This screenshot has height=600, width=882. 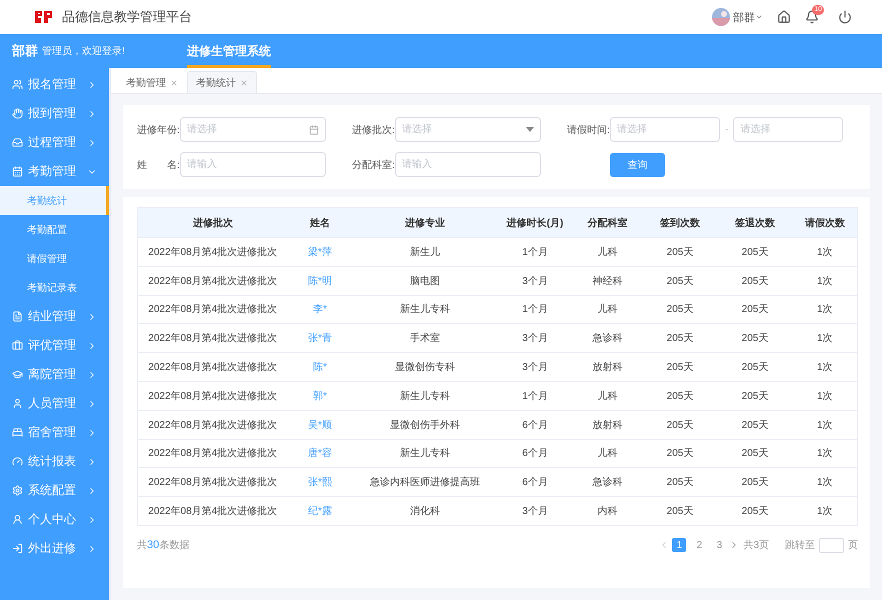 I want to click on sidebar-subitem: 考勤记录表, so click(x=54, y=287).